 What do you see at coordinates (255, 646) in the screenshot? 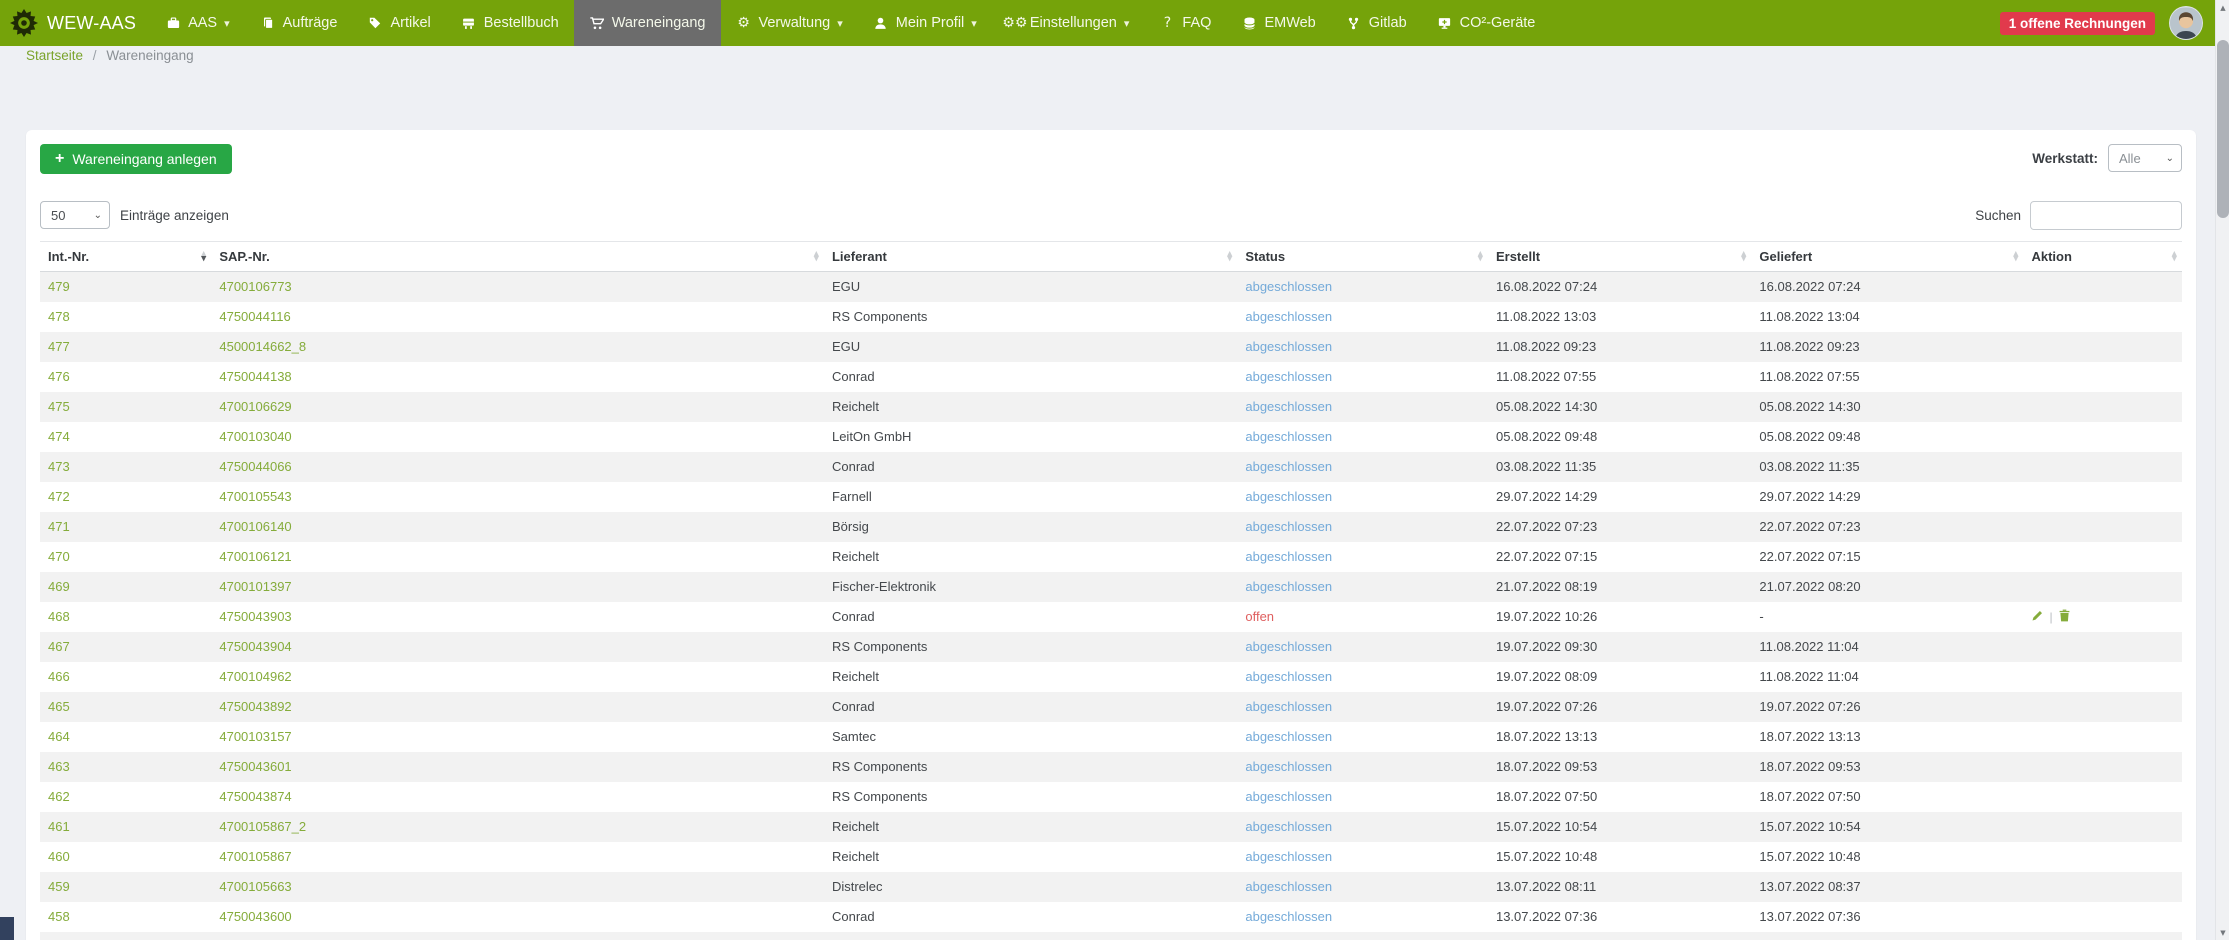
I see `sap-nr-link: 4750043904` at bounding box center [255, 646].